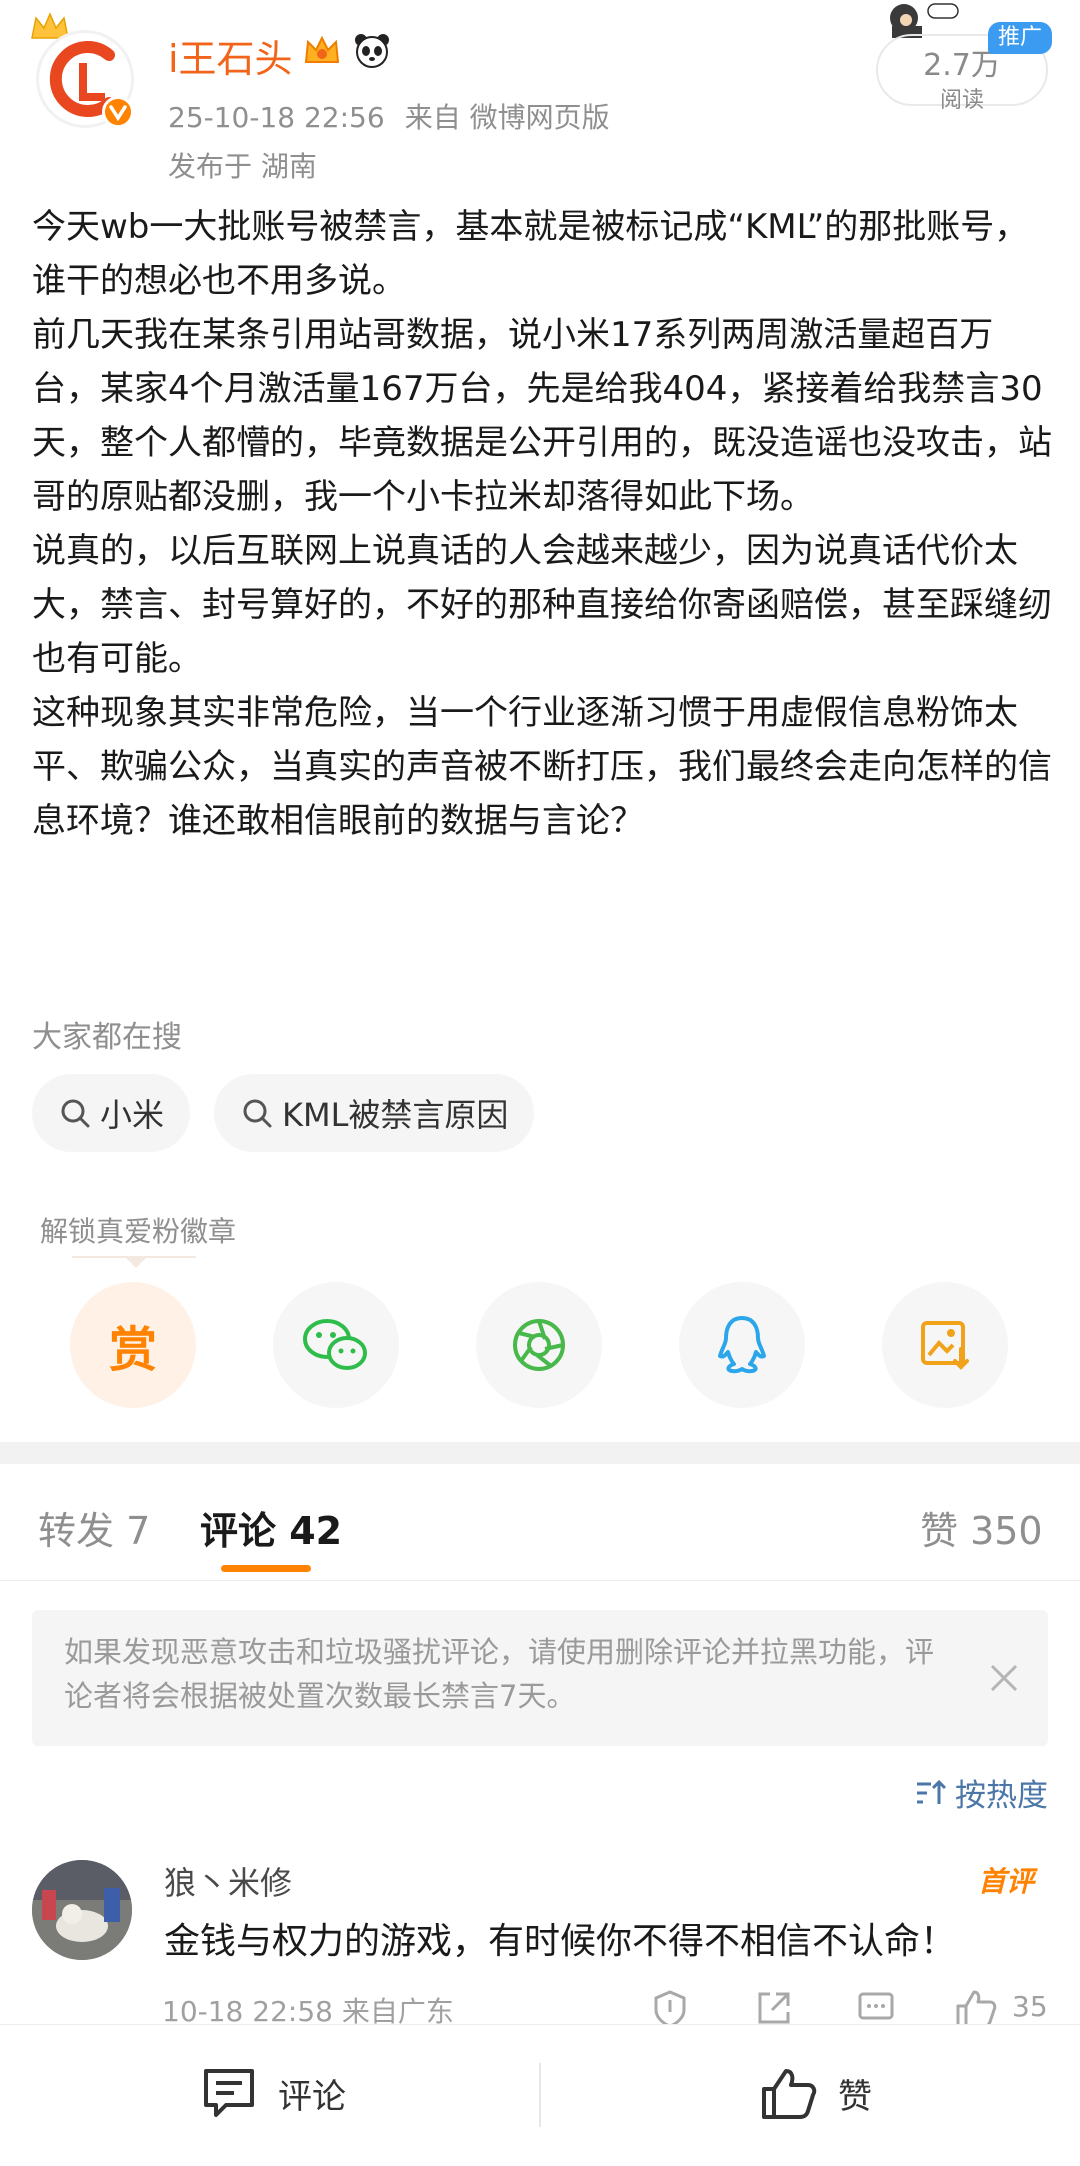 The image size is (1080, 2166). What do you see at coordinates (560, 1938) in the screenshot?
I see `comment-text: 金钱与权力的游戏，有时候你不得不相信不认命！` at bounding box center [560, 1938].